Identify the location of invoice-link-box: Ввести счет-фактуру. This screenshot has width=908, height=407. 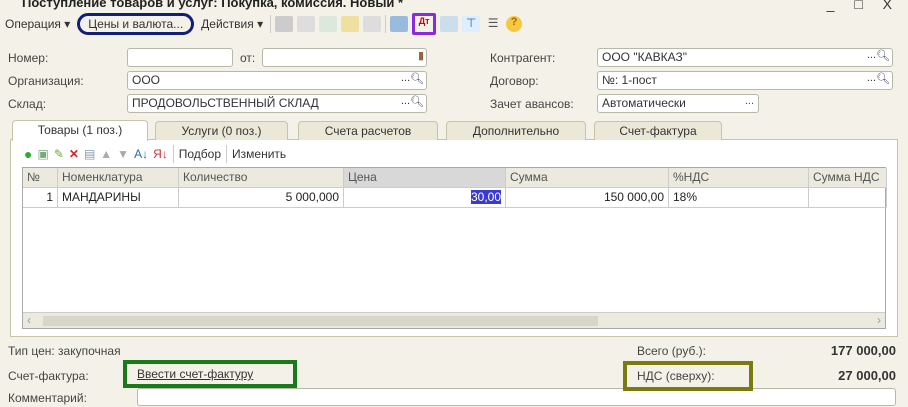
(210, 374).